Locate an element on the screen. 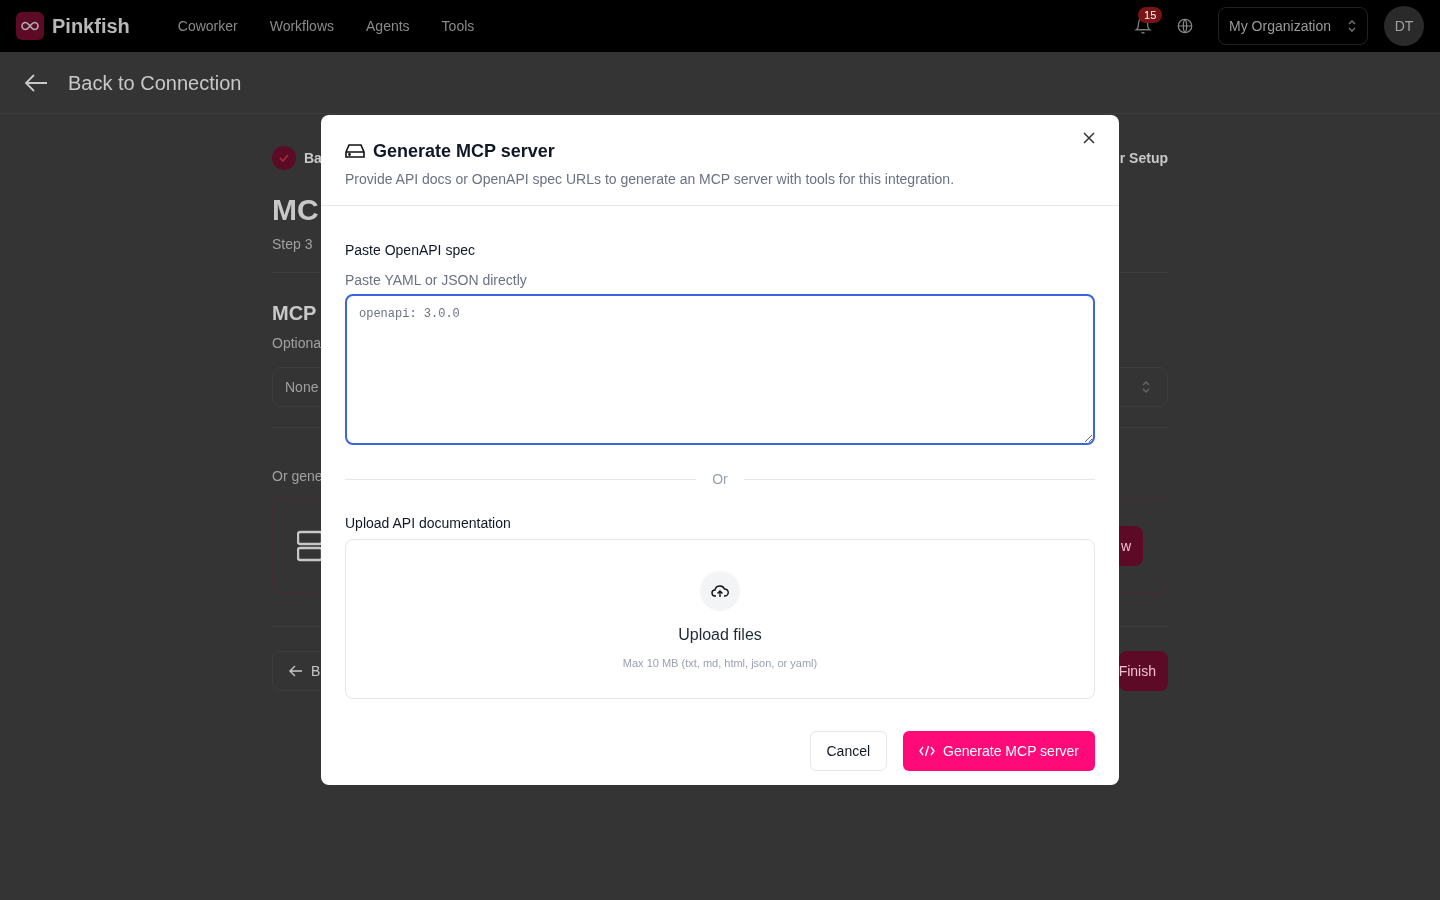 This screenshot has width=1440, height=900. check-icon is located at coordinates (284, 158).